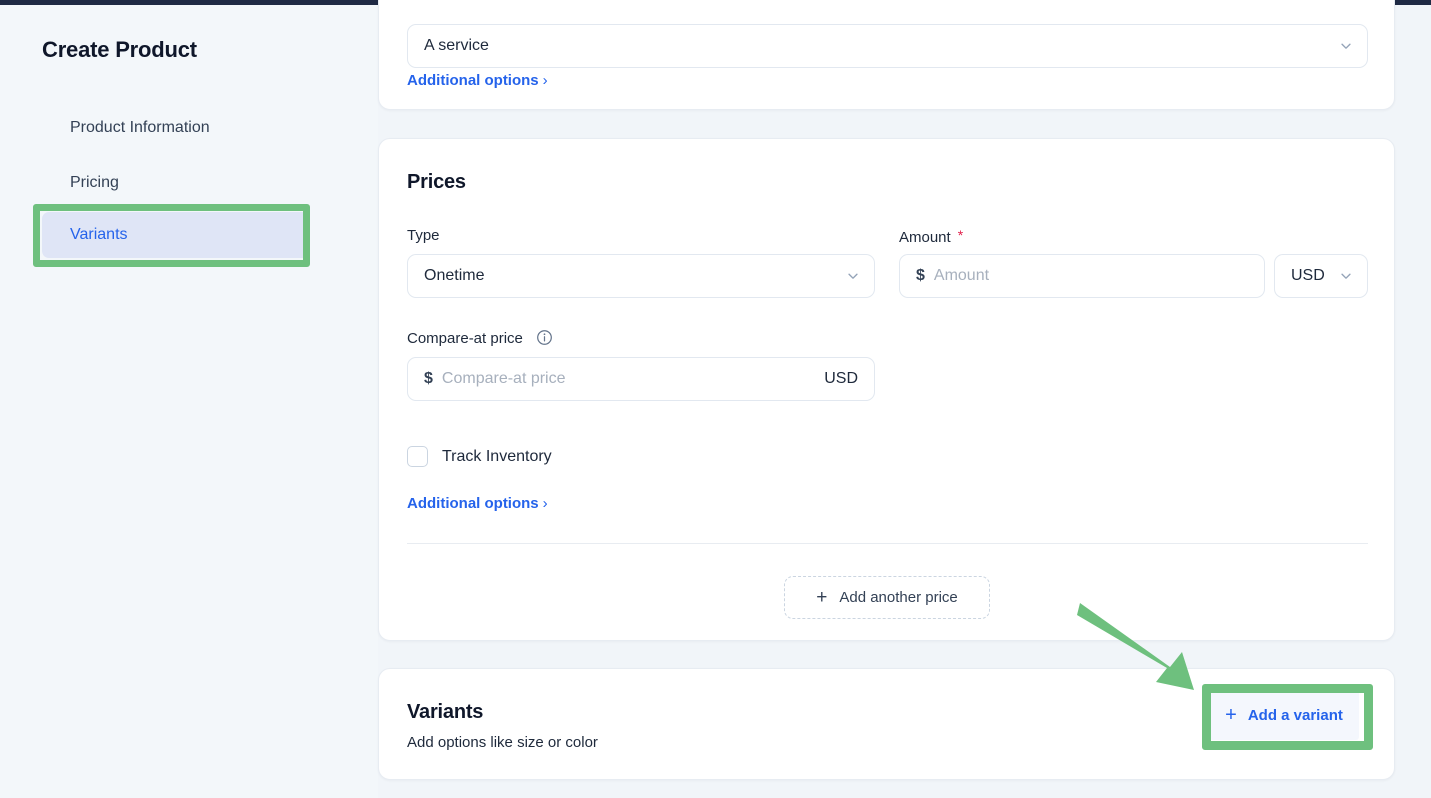  What do you see at coordinates (544, 337) in the screenshot?
I see `info-circle-icon` at bounding box center [544, 337].